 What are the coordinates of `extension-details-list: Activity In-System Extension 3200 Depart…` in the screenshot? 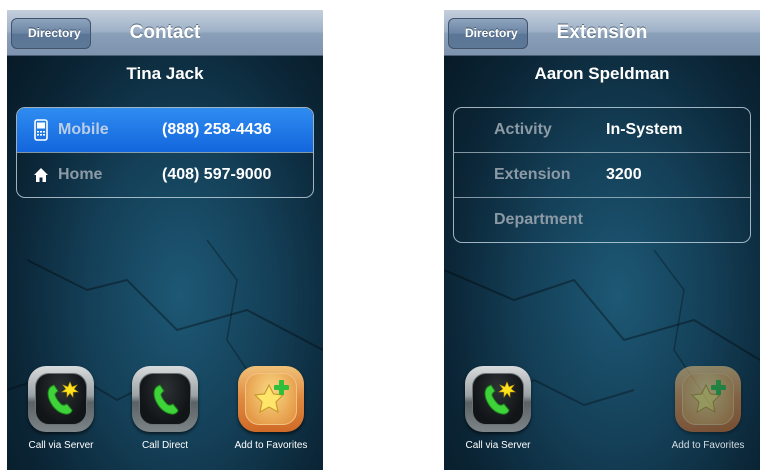 It's located at (602, 175).